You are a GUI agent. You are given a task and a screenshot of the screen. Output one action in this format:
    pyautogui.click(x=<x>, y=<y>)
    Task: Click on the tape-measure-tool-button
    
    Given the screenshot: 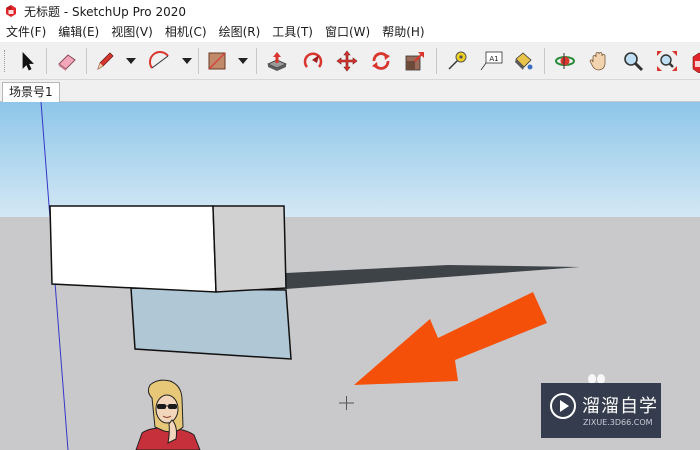 What is the action you would take?
    pyautogui.click(x=457, y=61)
    